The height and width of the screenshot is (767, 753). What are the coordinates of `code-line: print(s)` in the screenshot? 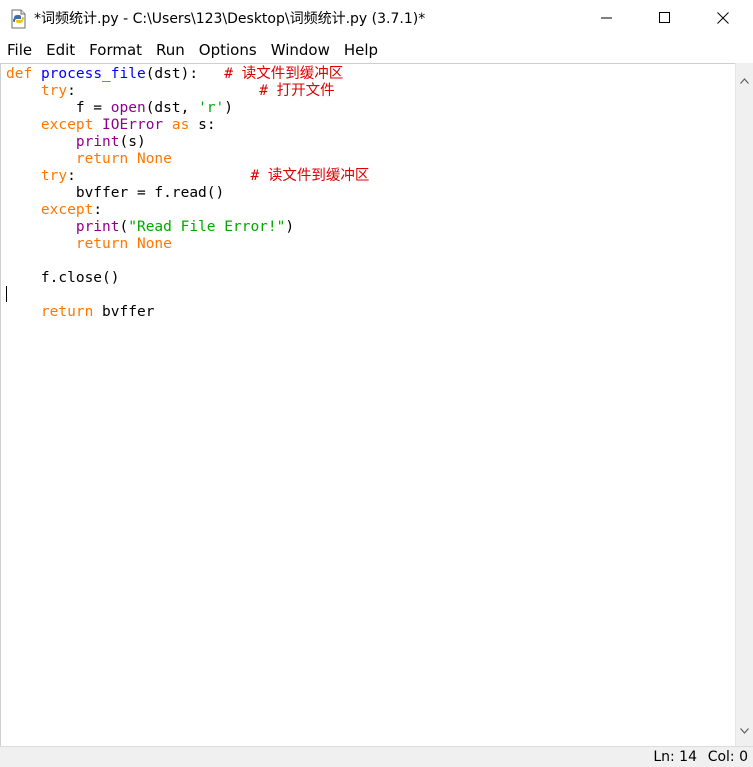 It's located at (187, 142).